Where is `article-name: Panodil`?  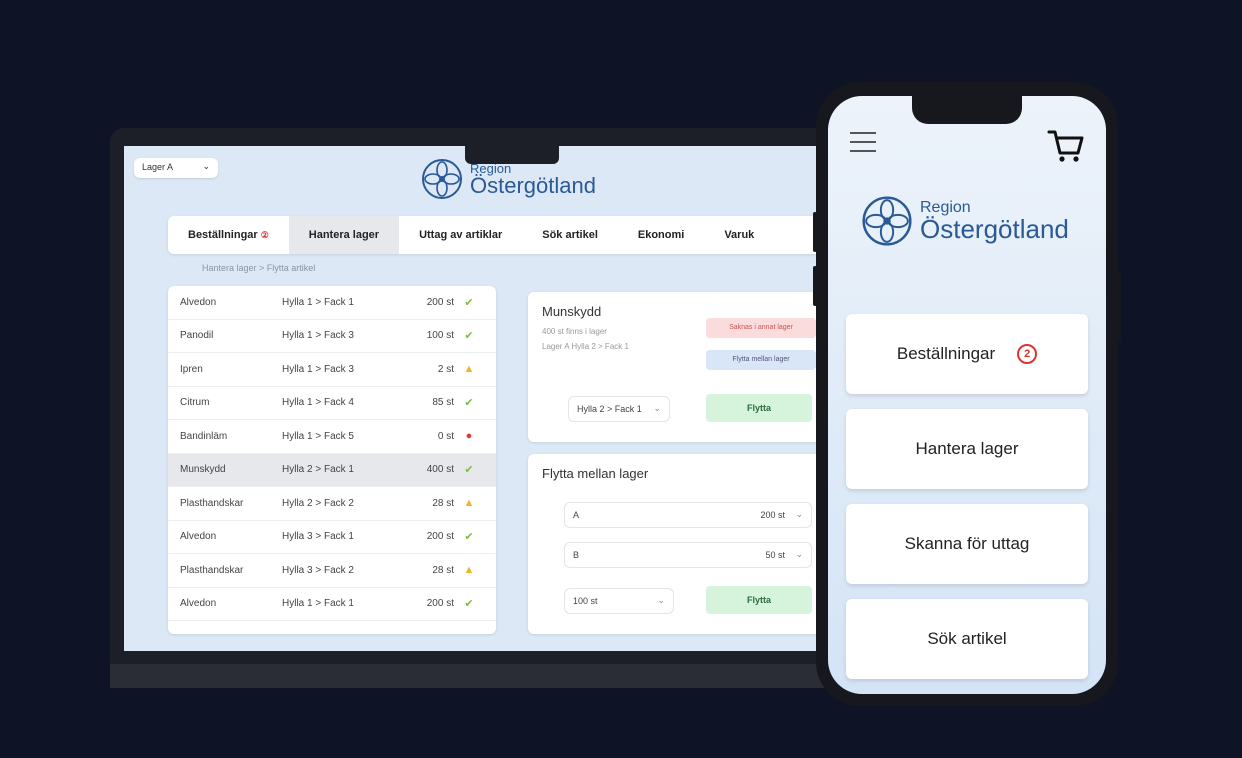
article-name: Panodil is located at coordinates (197, 336).